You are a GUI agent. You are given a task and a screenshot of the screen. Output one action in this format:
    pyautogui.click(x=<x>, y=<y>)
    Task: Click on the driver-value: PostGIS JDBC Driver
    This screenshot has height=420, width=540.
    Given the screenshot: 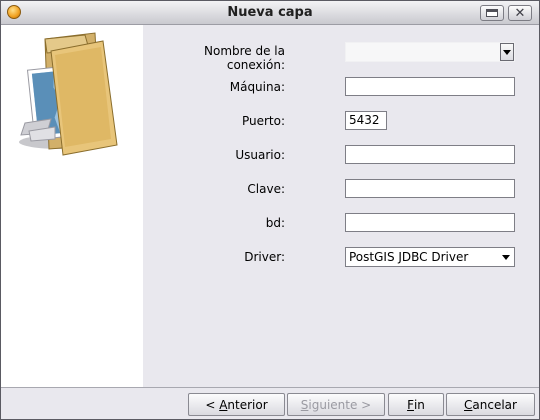 What is the action you would take?
    pyautogui.click(x=409, y=257)
    